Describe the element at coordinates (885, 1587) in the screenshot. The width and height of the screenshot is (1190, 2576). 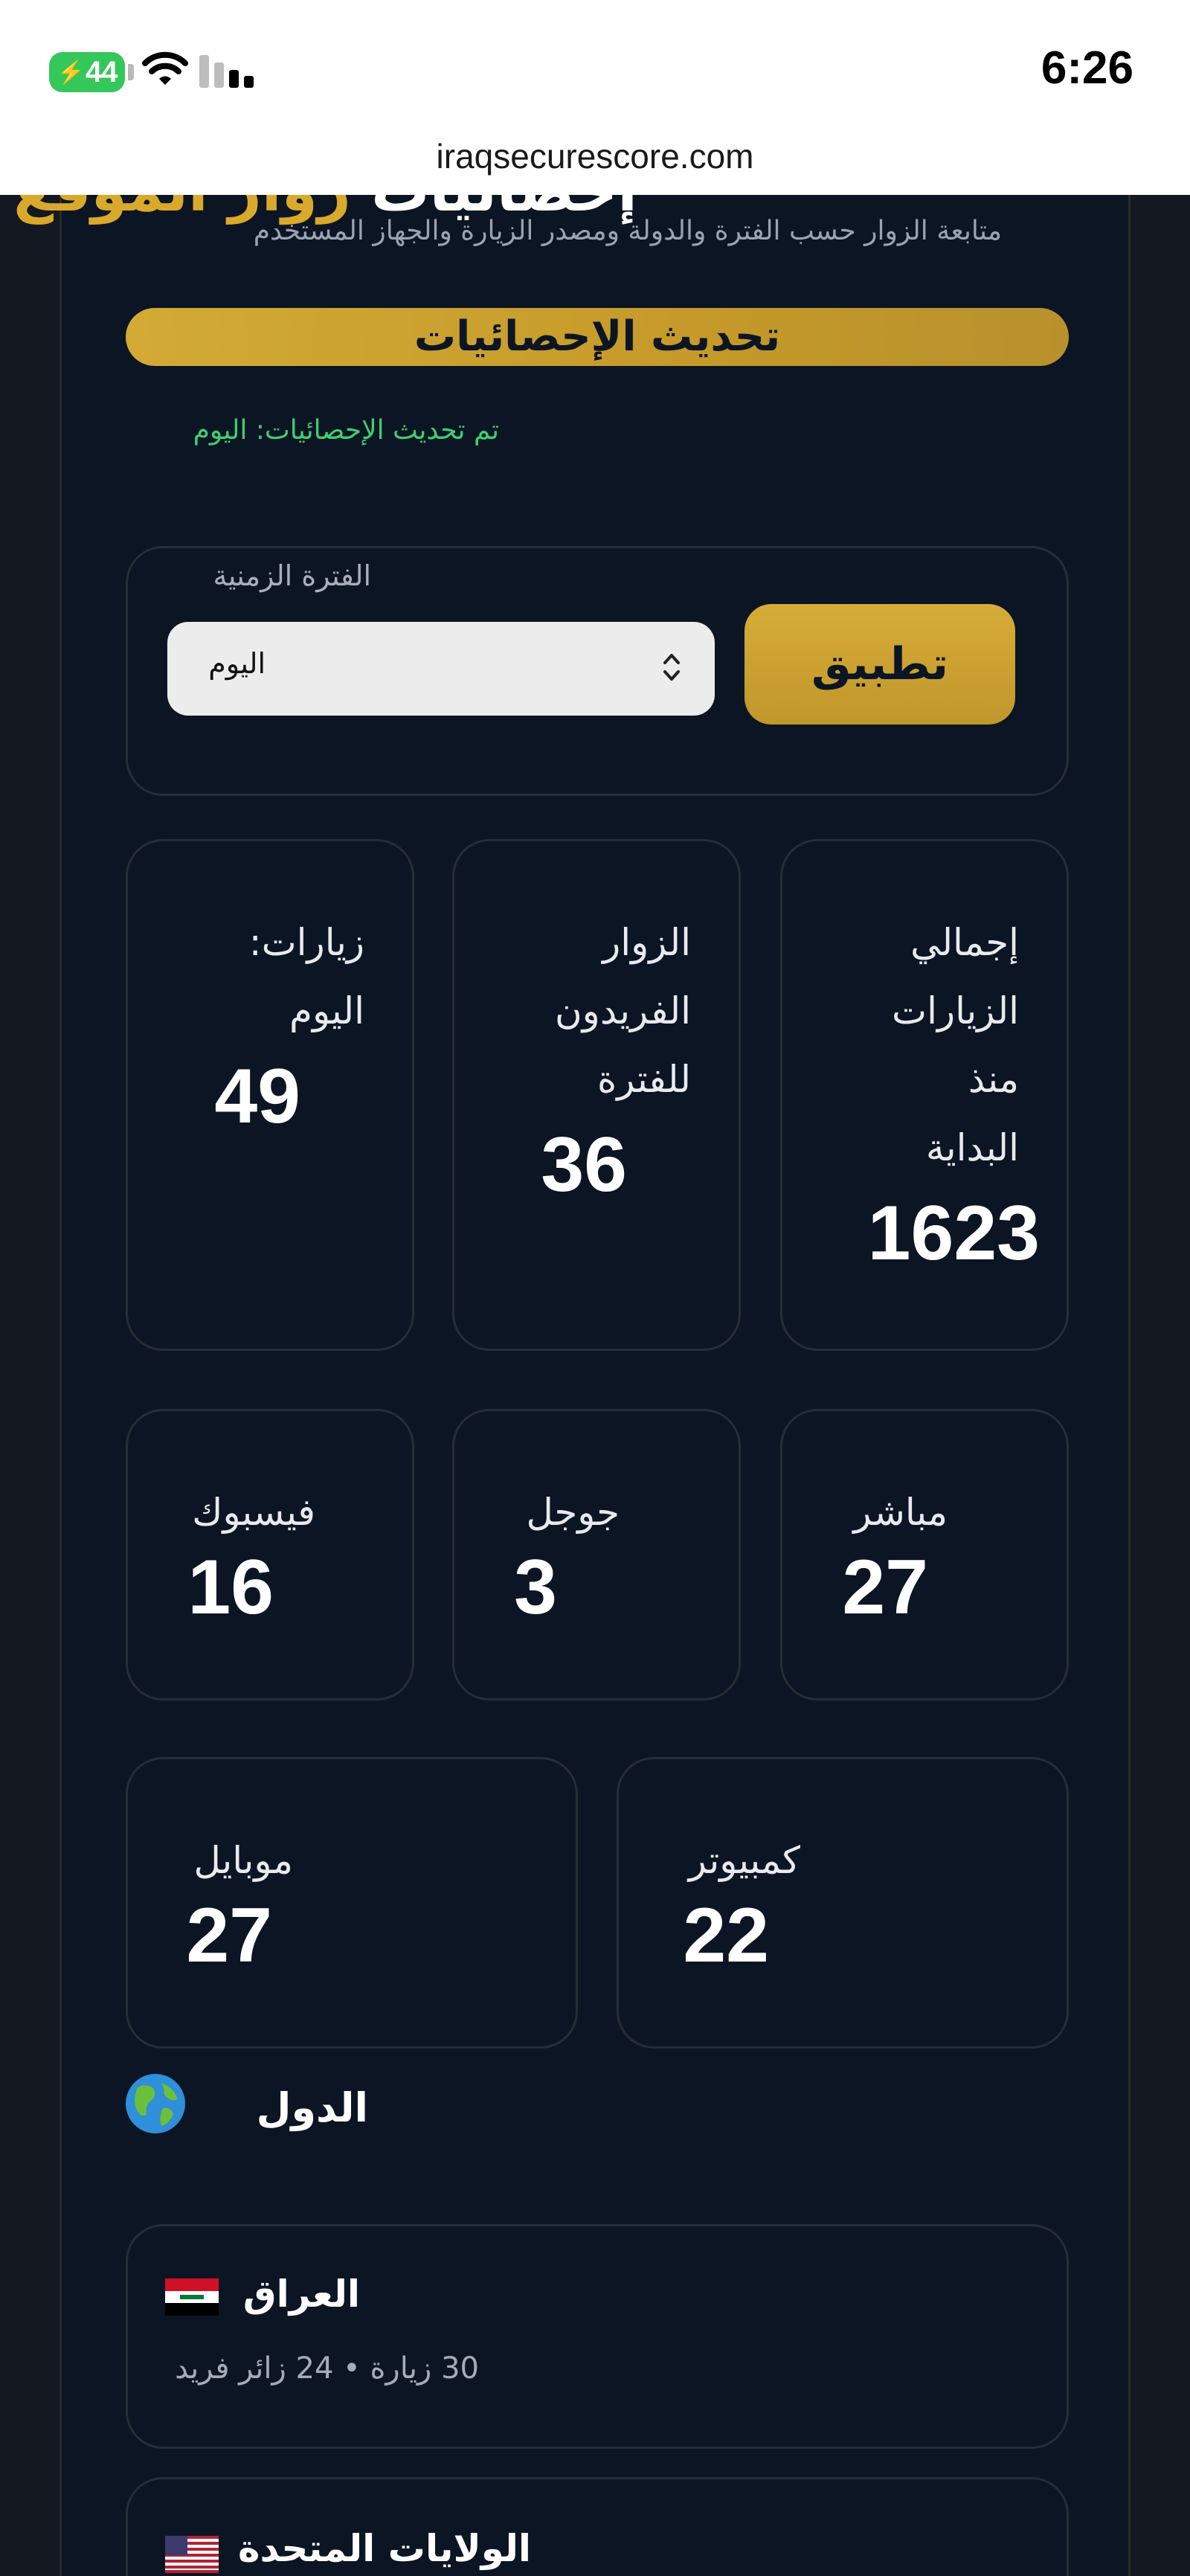
I see `stat-value-direct: 27` at that location.